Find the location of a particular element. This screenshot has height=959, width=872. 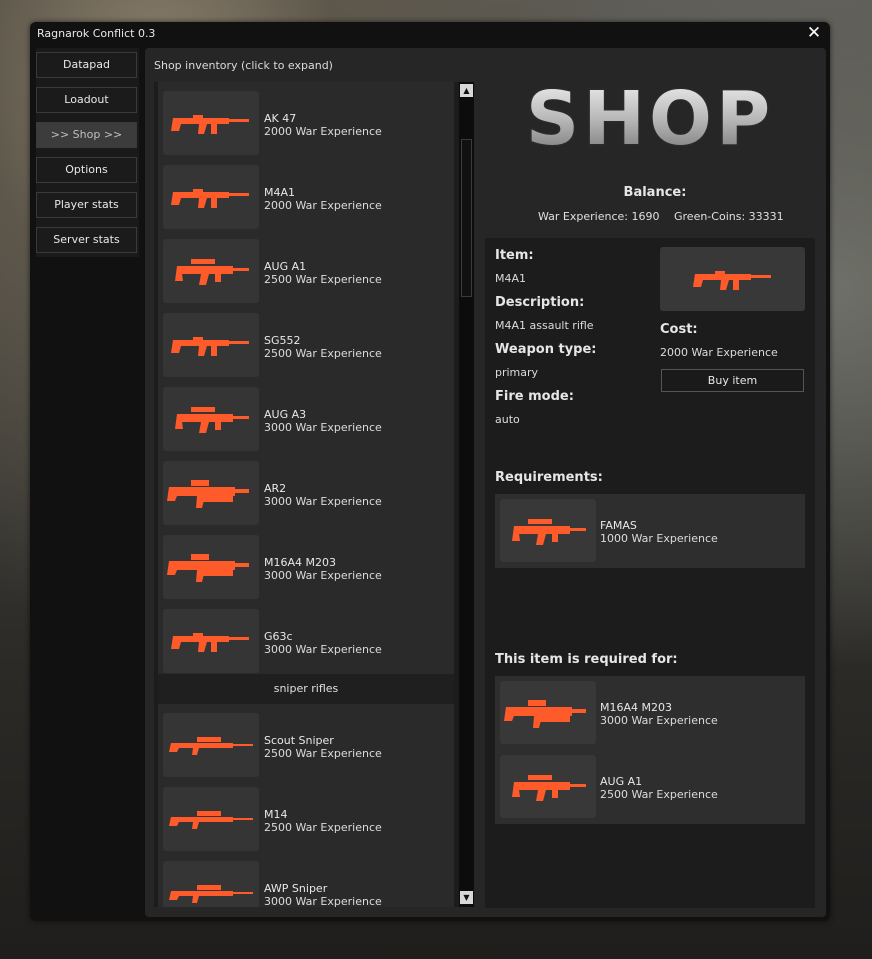

inventory-item-sg552: SG552 2500 War Experience is located at coordinates (306, 341).